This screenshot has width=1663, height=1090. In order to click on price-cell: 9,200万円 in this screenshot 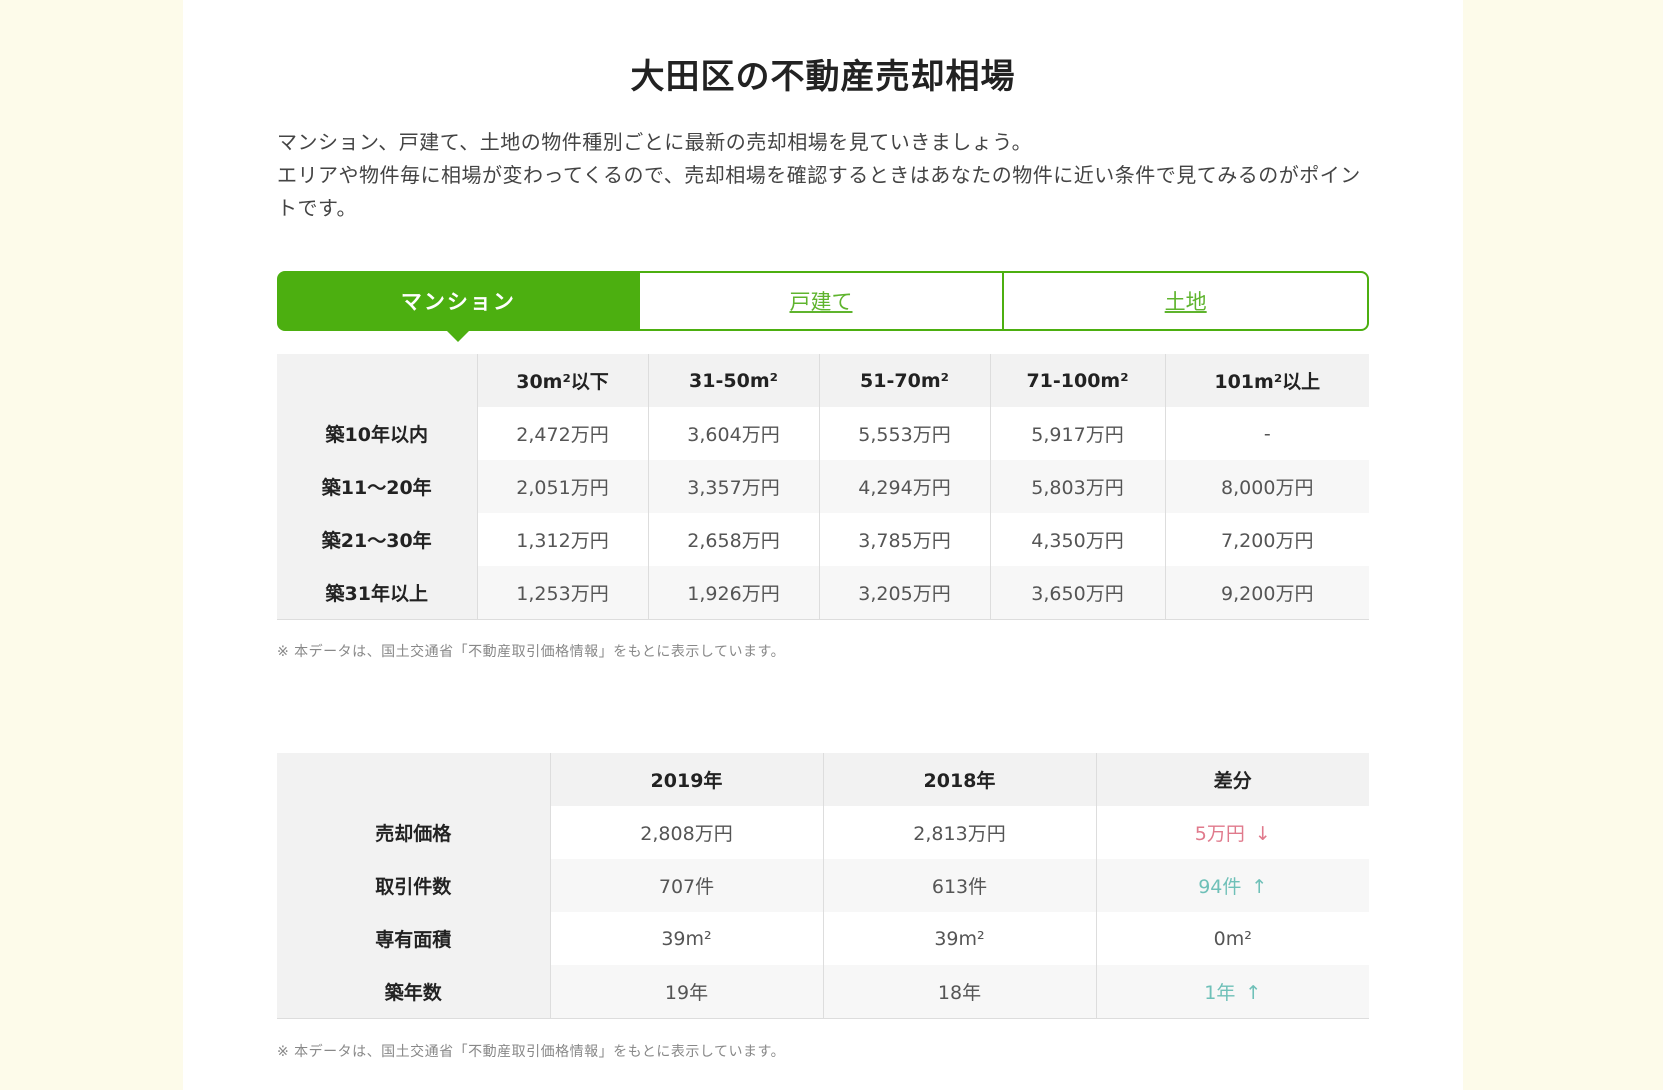, I will do `click(1266, 593)`.